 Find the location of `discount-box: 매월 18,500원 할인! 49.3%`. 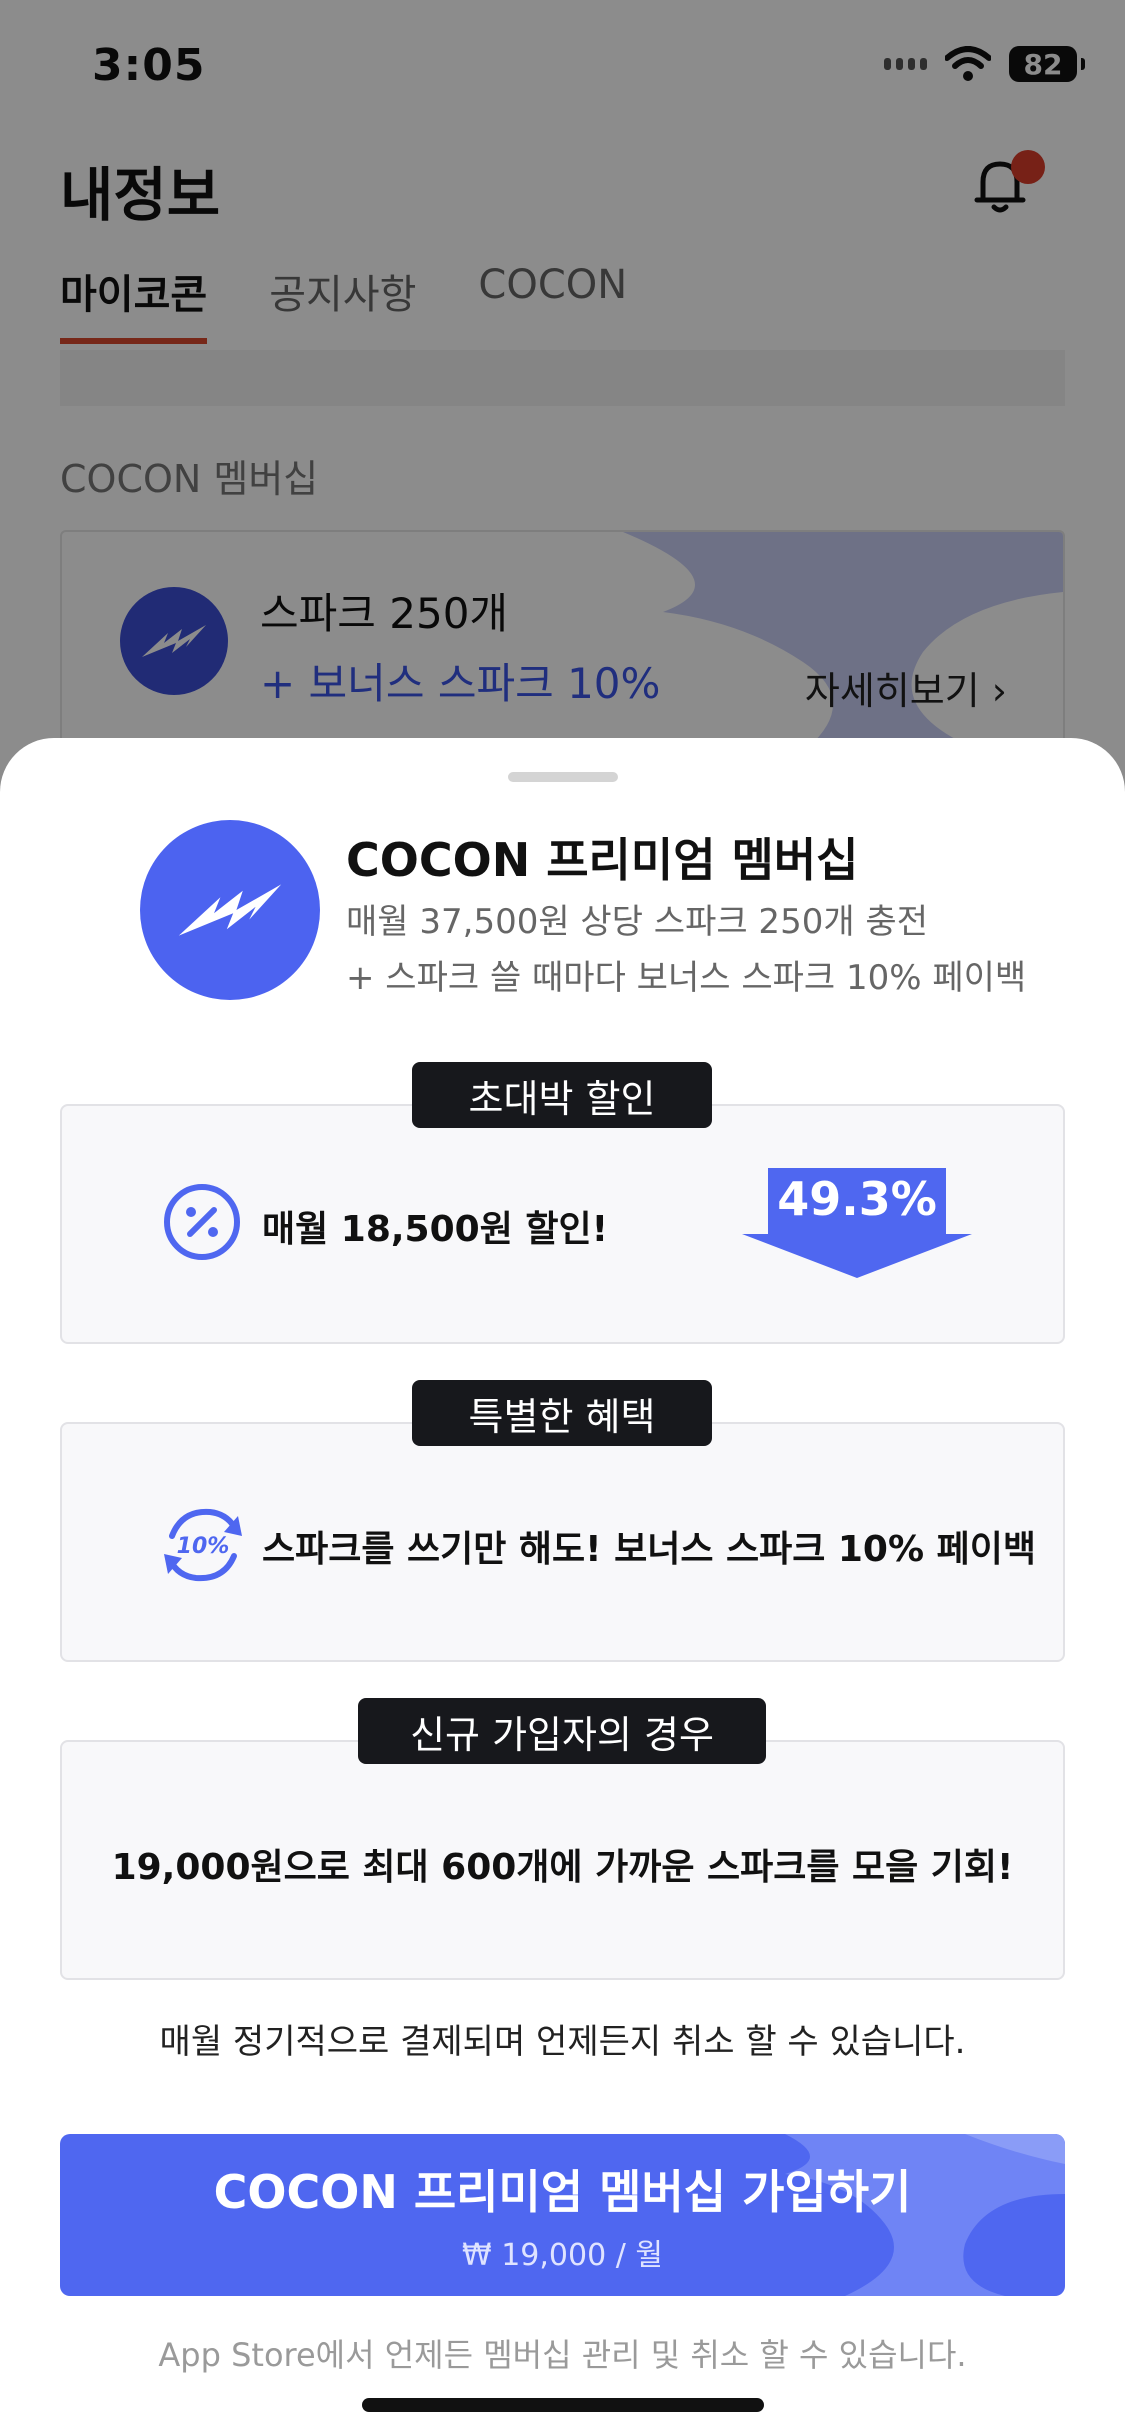

discount-box: 매월 18,500원 할인! 49.3% is located at coordinates (562, 1224).